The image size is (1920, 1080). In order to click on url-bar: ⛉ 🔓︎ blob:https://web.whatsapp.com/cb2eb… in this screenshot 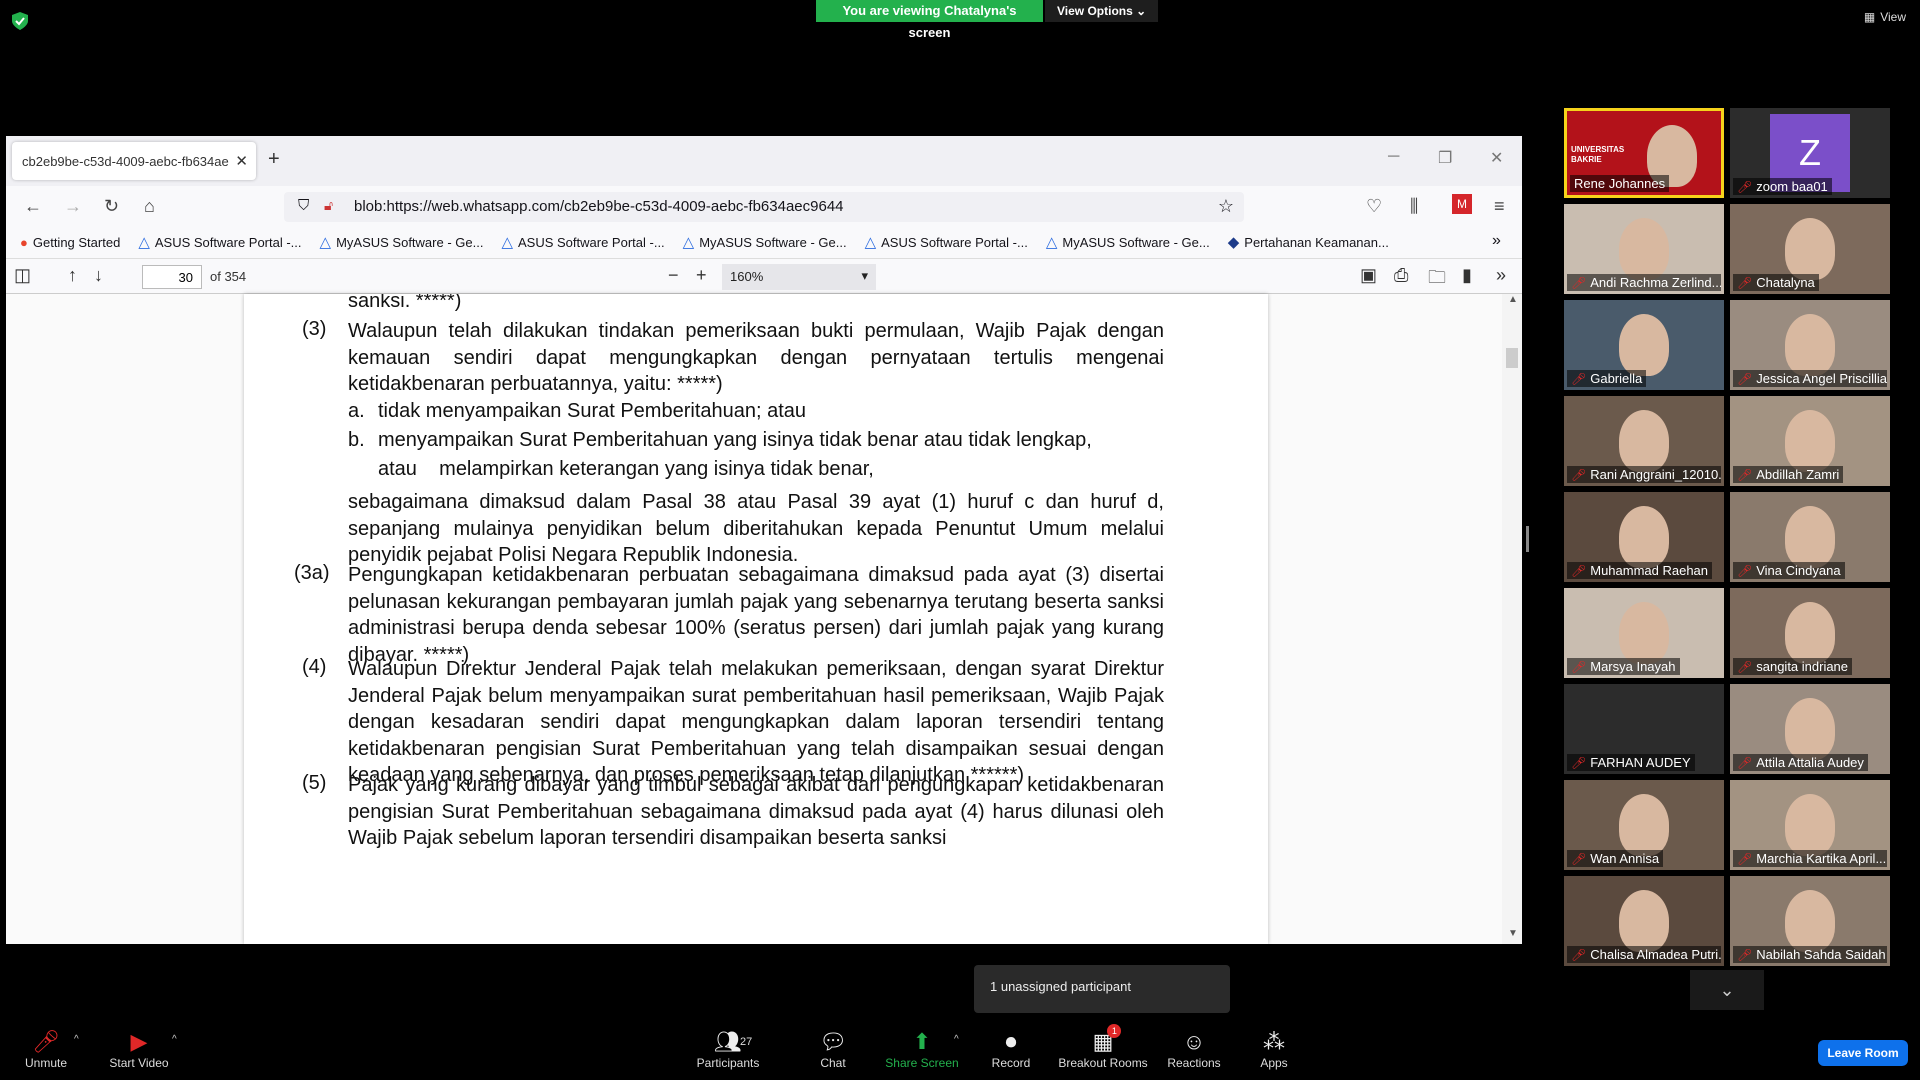, I will do `click(764, 207)`.